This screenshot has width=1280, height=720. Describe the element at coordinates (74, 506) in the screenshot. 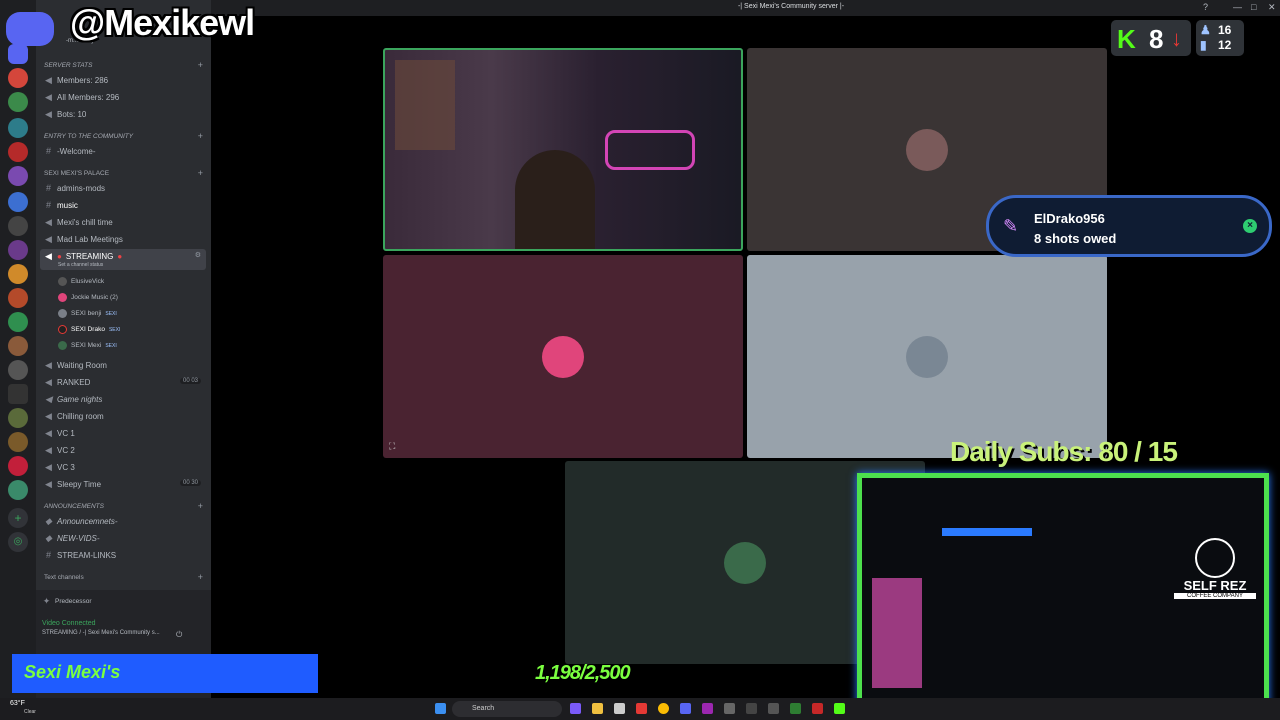

I see `category-announcements: ANNOUNCEMENTS` at that location.